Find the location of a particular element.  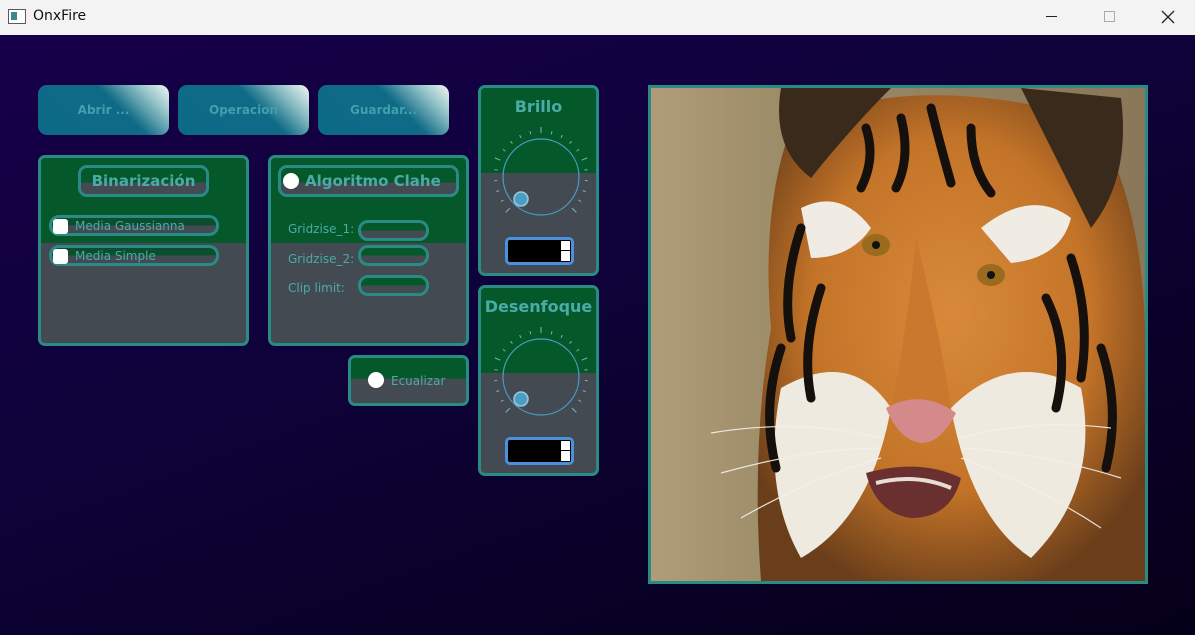

window-title: OnxFire is located at coordinates (60, 16).